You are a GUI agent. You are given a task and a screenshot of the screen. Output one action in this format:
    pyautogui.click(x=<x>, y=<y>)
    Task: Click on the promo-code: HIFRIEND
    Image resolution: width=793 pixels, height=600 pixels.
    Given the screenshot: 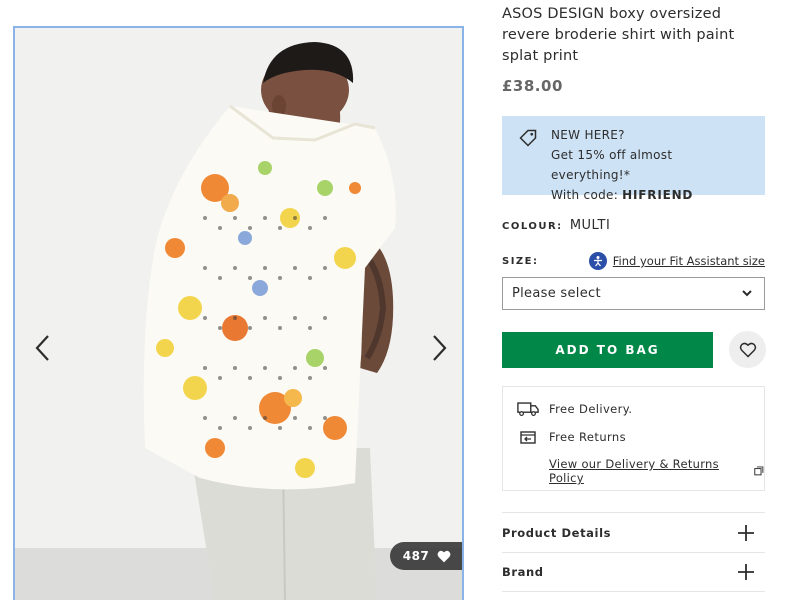 What is the action you would take?
    pyautogui.click(x=658, y=195)
    